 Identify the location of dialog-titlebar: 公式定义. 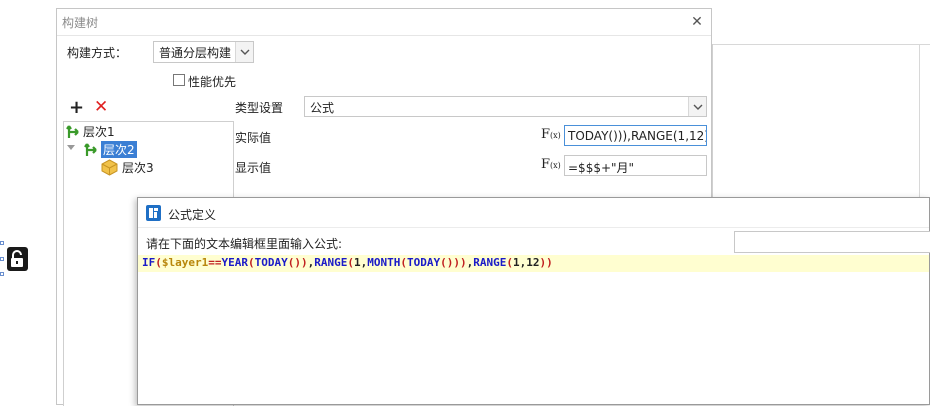
(533, 213).